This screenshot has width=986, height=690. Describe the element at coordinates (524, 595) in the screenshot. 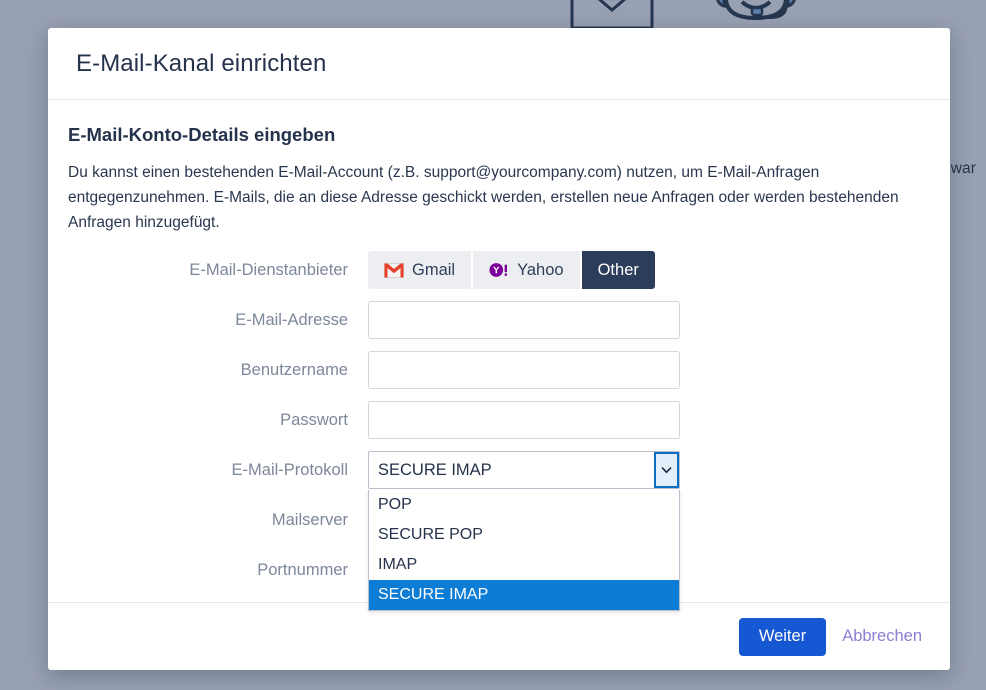

I see `dropdown-option-secure-imap: SECURE IMAP` at that location.